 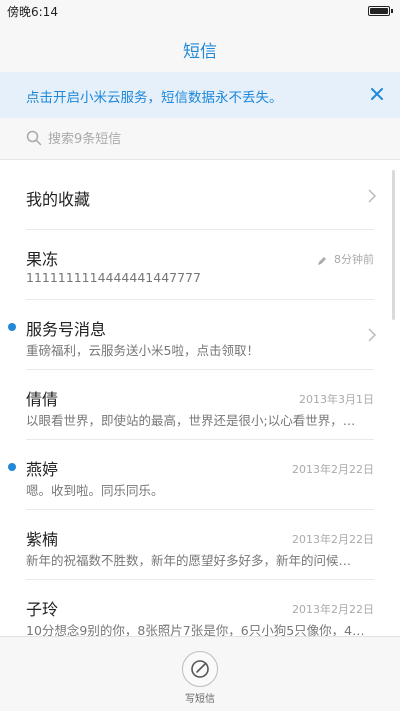 I want to click on pencil-icon, so click(x=322, y=258).